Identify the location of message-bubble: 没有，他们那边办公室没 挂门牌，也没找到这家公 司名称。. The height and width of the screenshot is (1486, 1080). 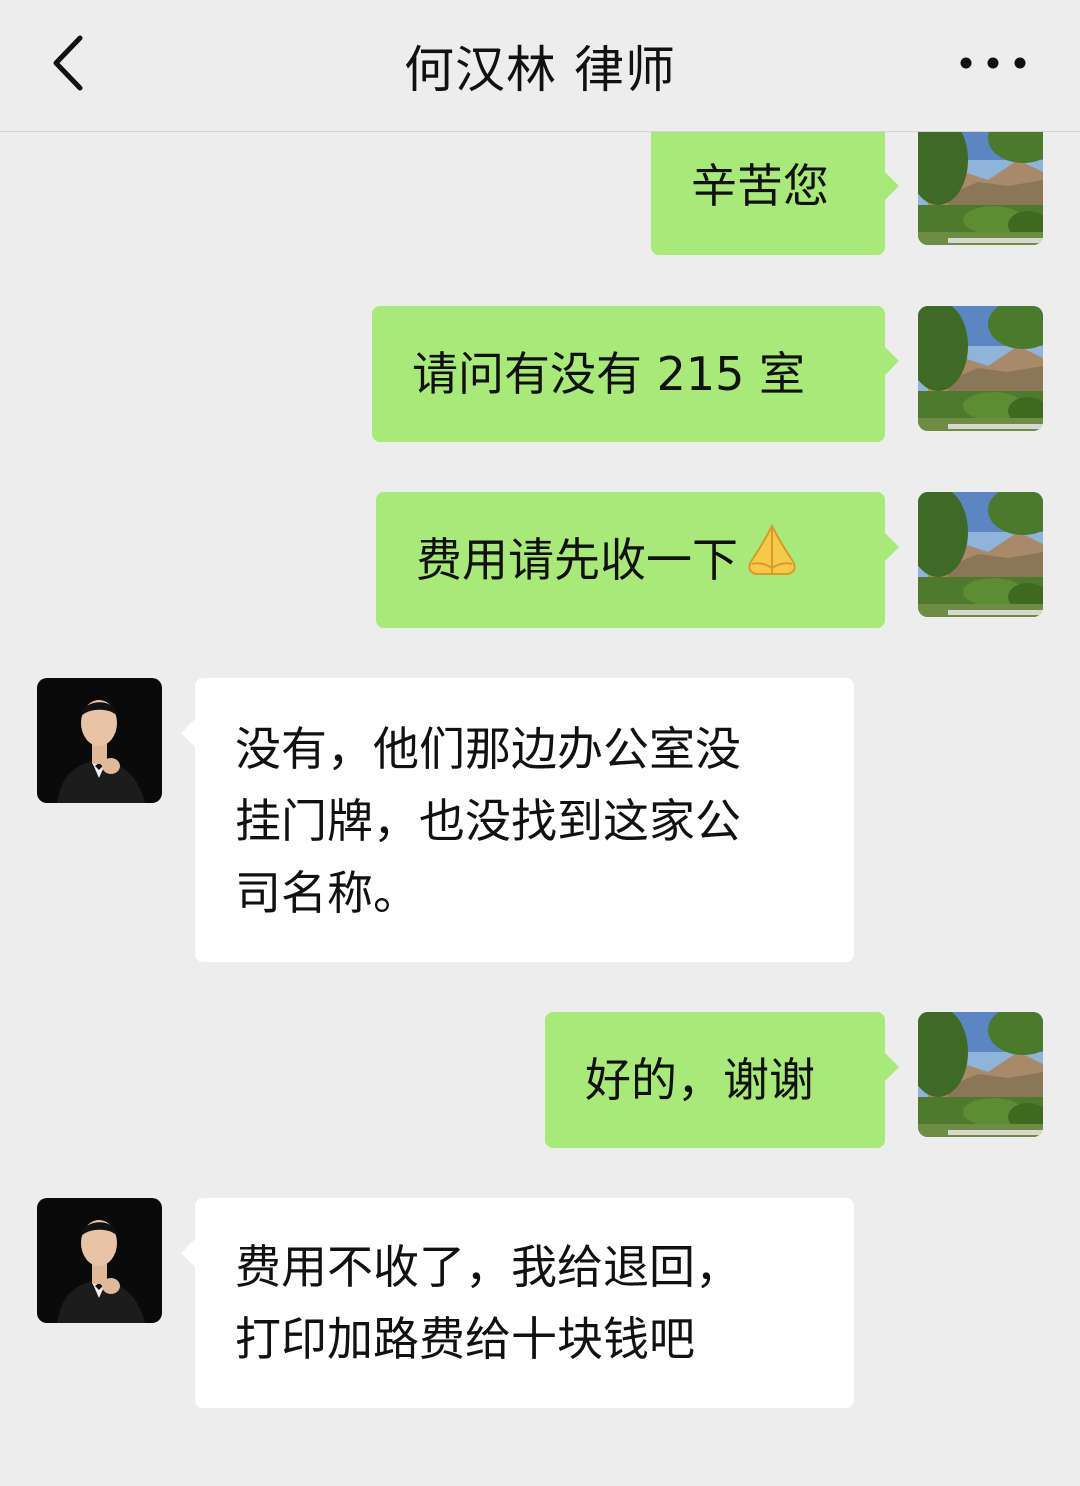
(517, 820).